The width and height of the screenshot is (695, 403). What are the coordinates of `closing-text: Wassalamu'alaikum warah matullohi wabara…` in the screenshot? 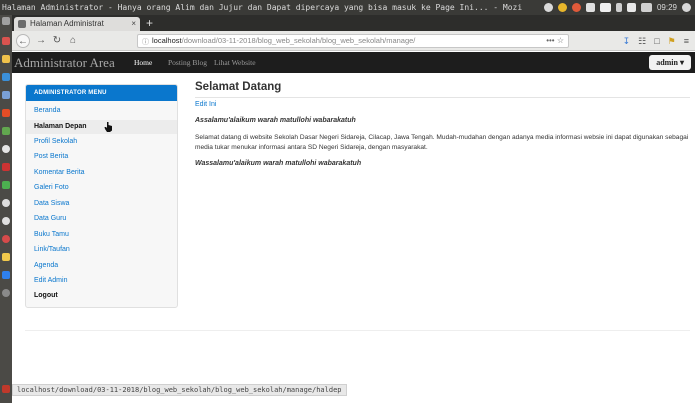 It's located at (278, 163).